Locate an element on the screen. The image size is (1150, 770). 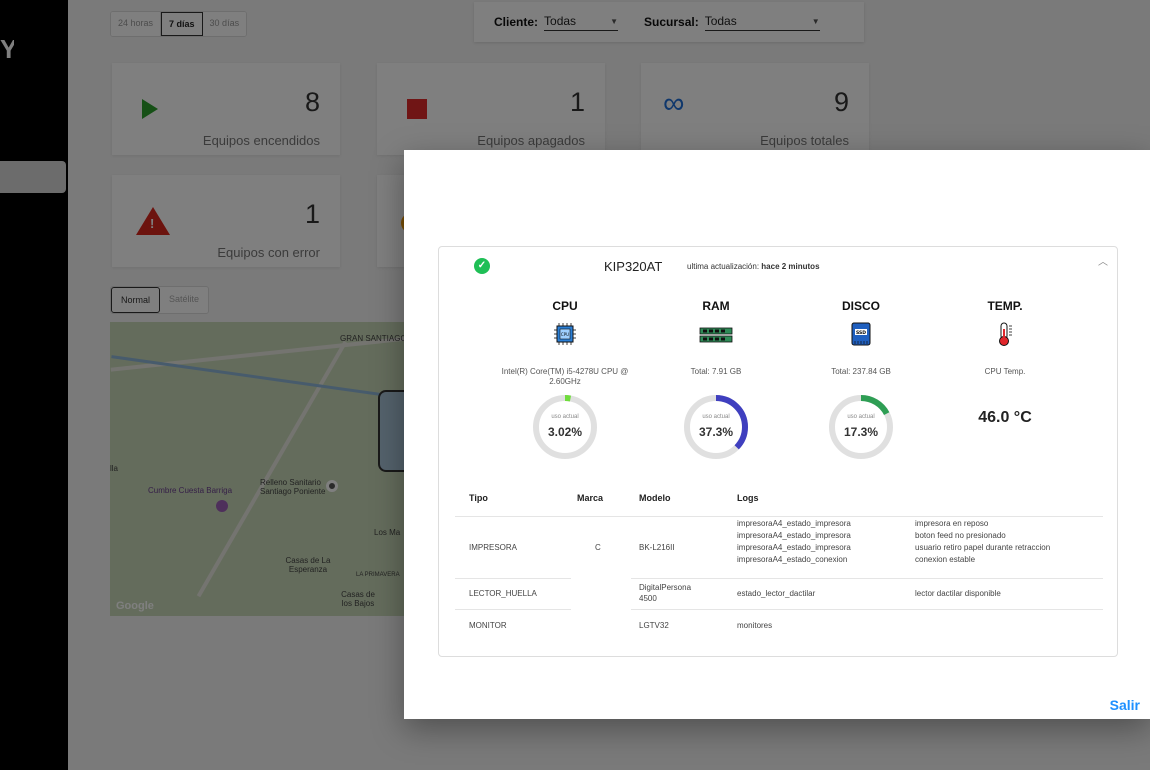
row-tipo: MONITOR is located at coordinates (488, 625).